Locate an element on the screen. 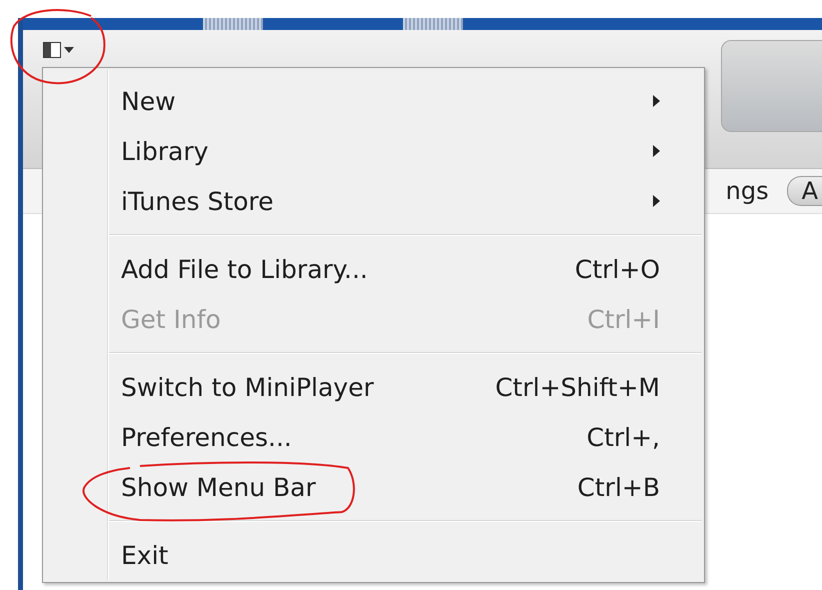 The image size is (822, 590). menu-item: Library is located at coordinates (373, 151).